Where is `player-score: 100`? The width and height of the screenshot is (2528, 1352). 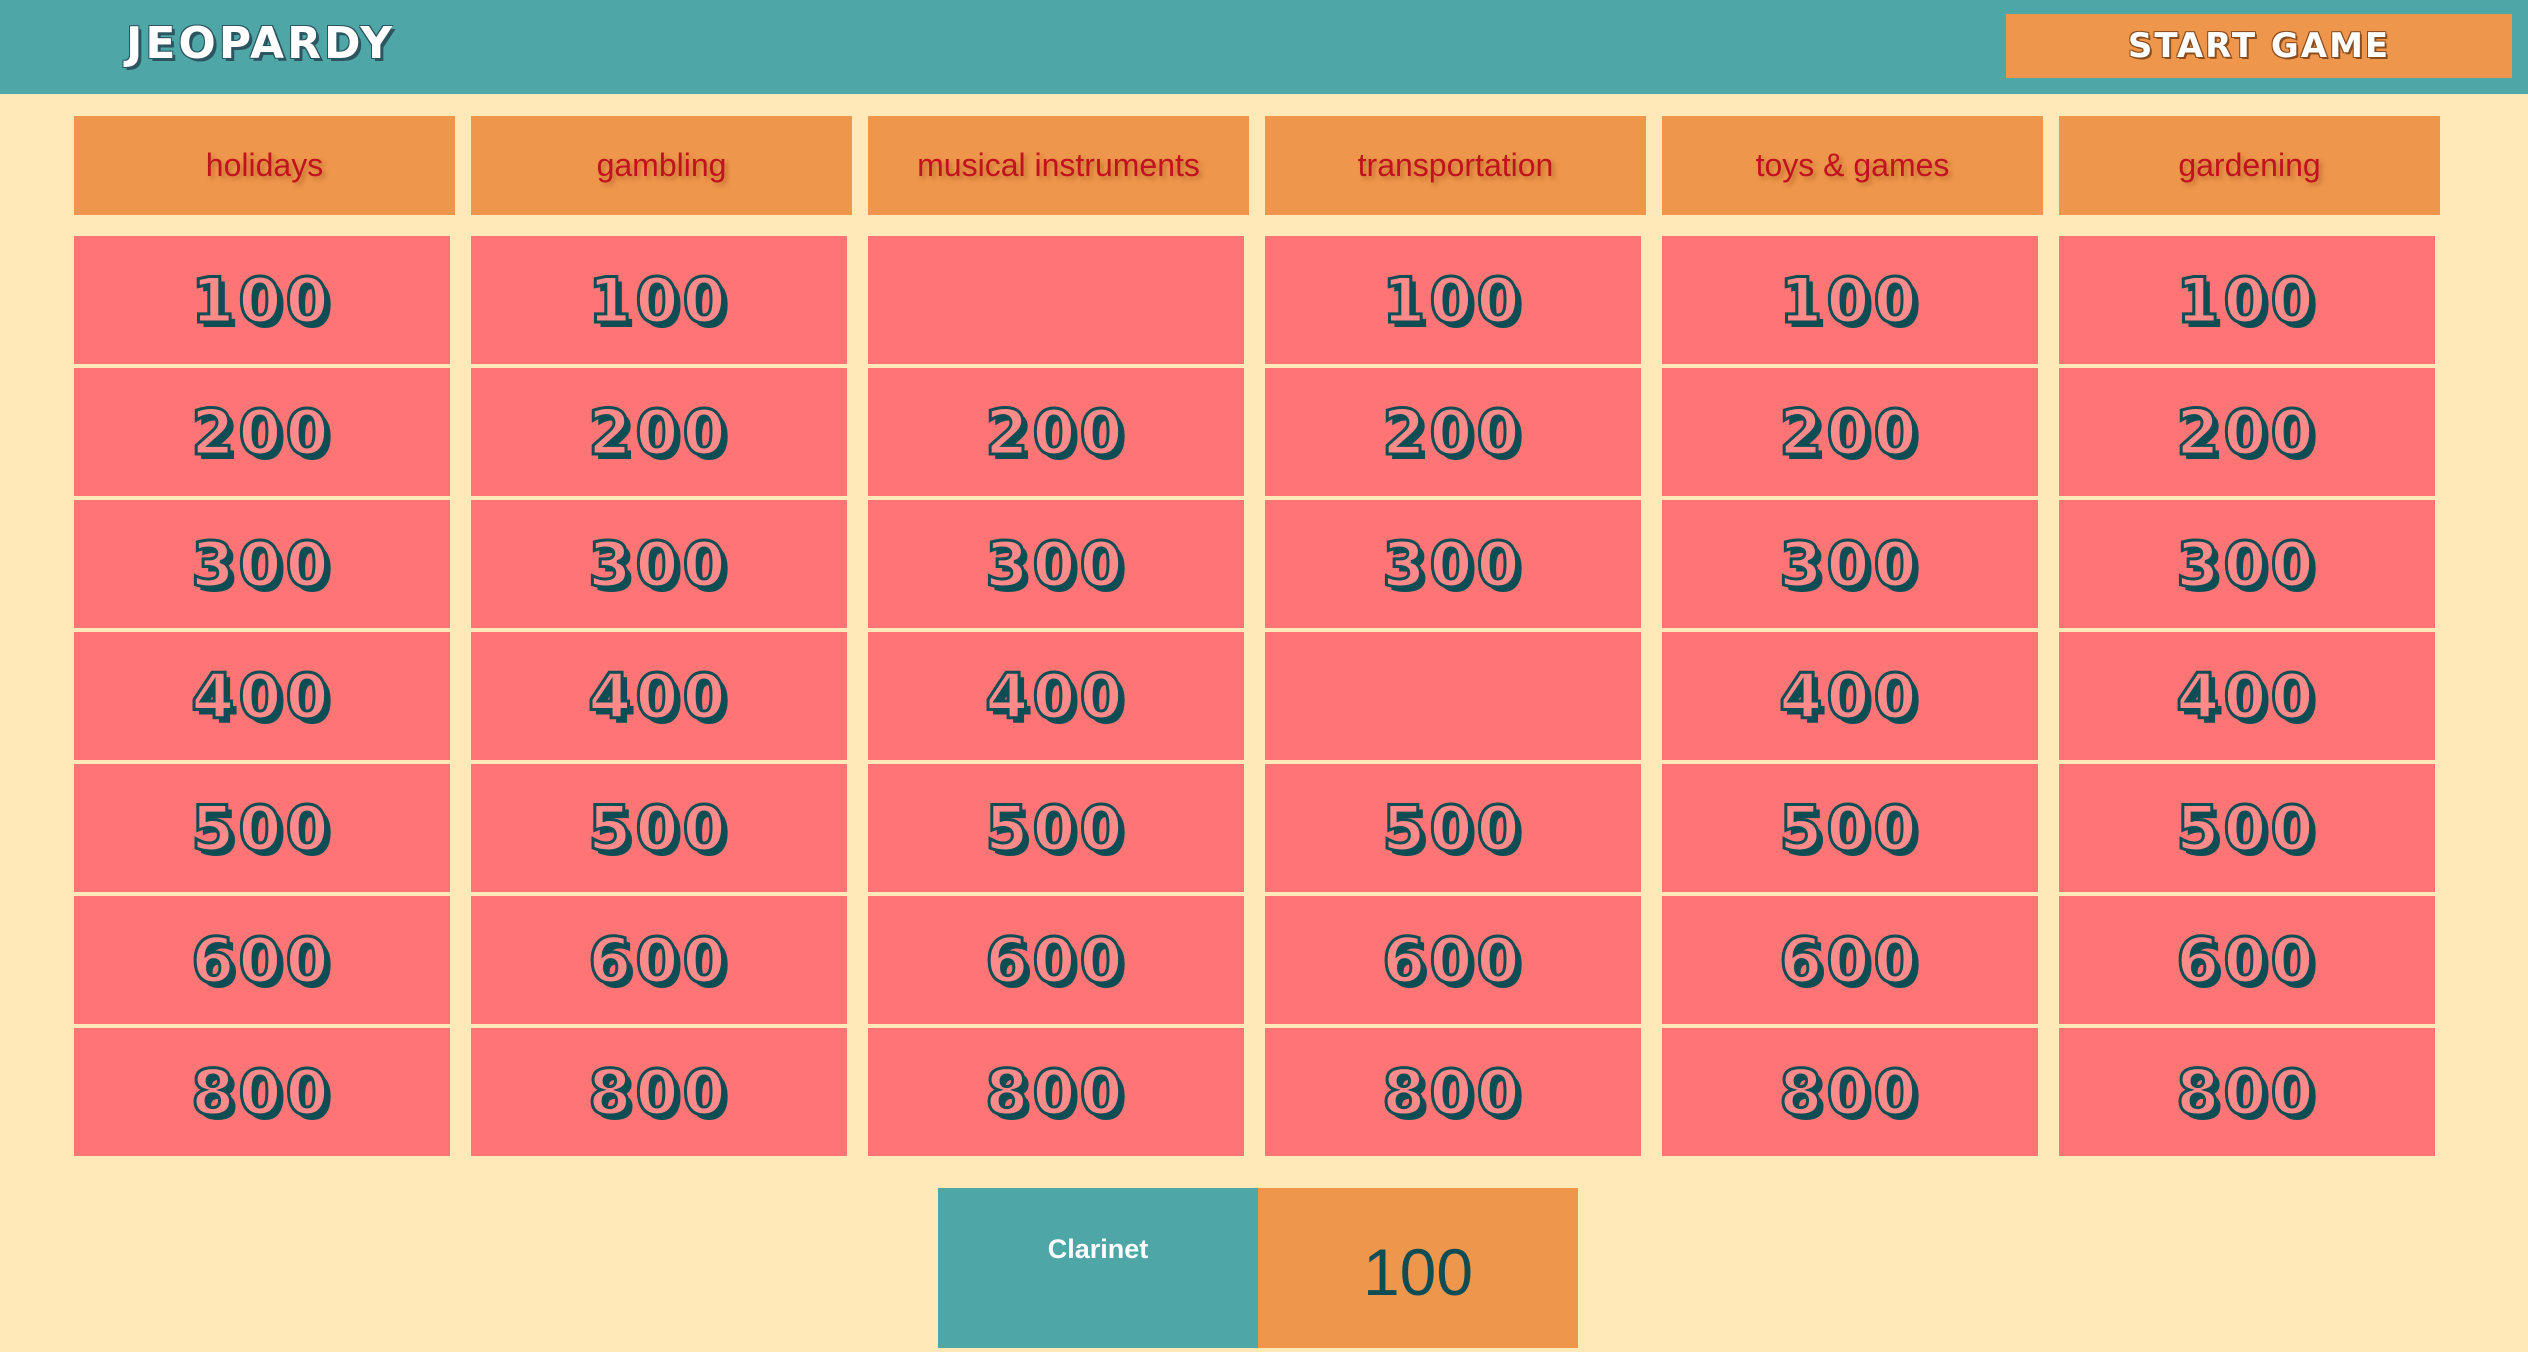 player-score: 100 is located at coordinates (1418, 1268).